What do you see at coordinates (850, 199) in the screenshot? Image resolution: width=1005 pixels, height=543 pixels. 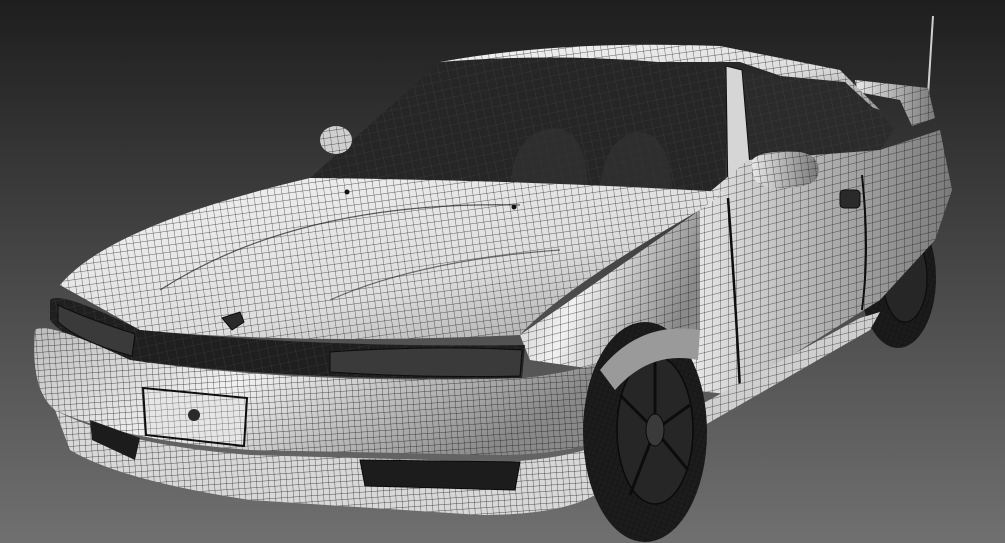 I see `door-handle` at bounding box center [850, 199].